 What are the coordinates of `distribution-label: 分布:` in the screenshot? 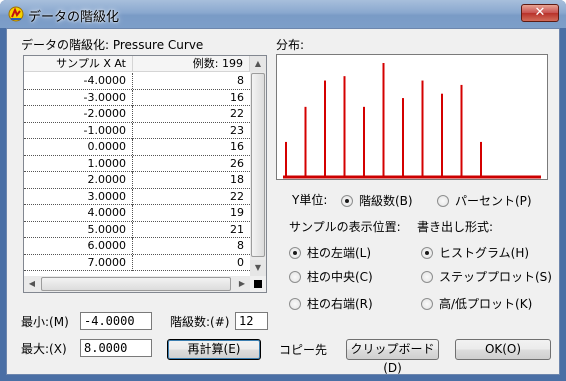 It's located at (290, 45).